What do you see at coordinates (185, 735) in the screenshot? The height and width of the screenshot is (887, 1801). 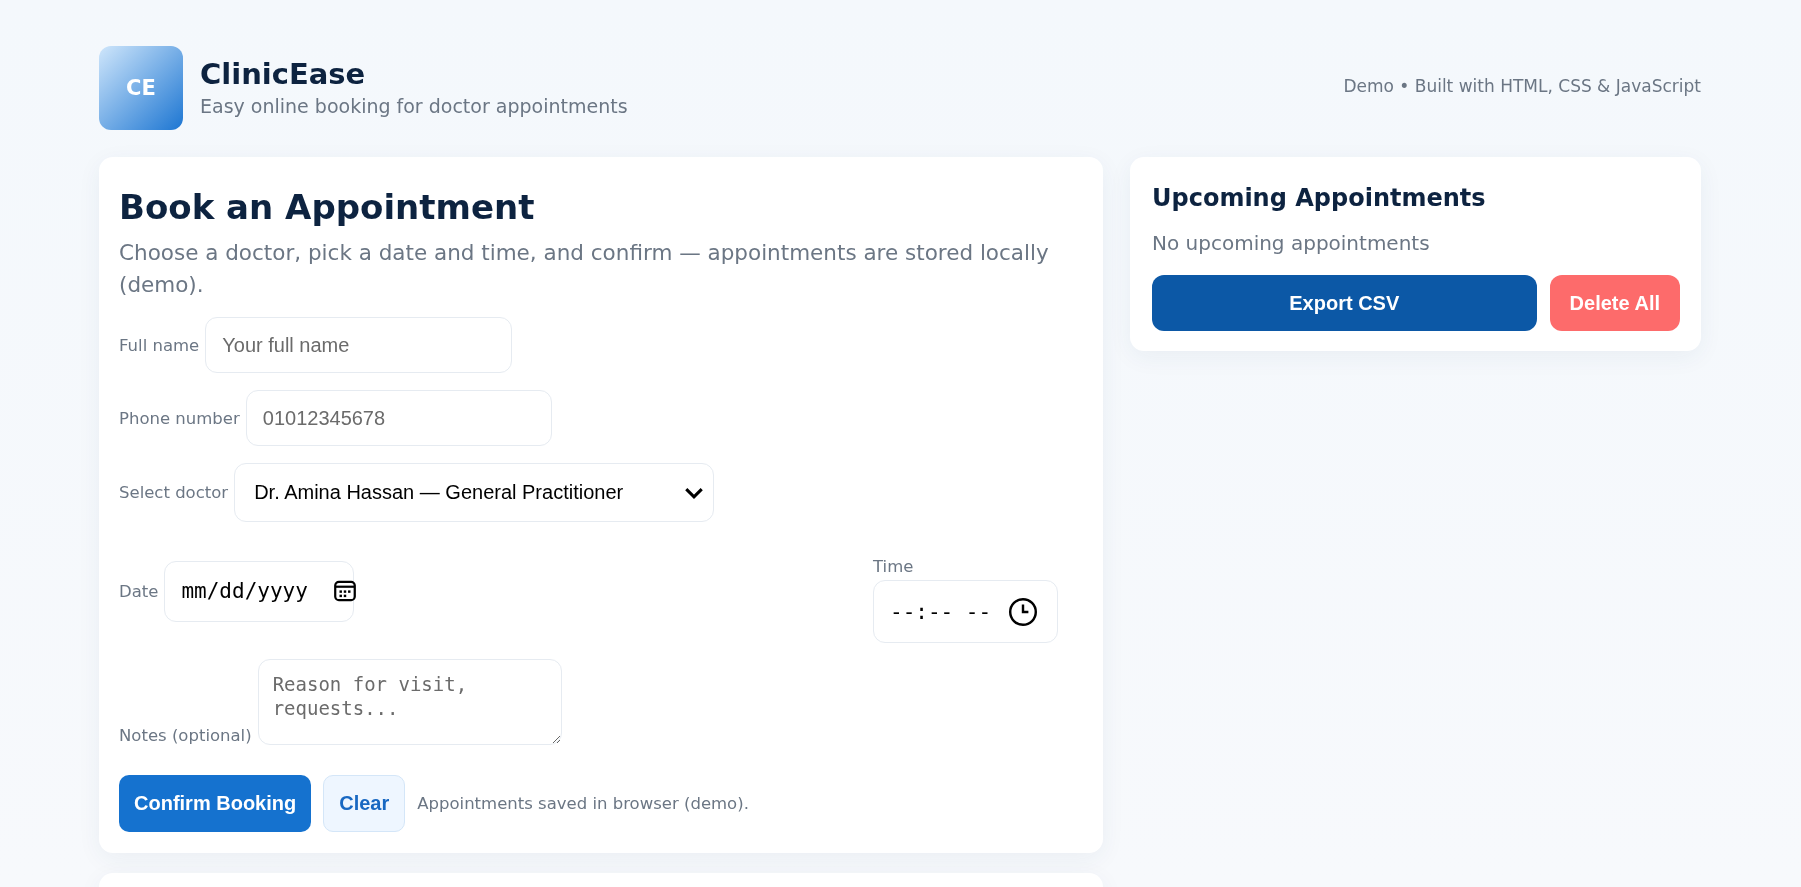 I see `field-label: Notes (optional)` at bounding box center [185, 735].